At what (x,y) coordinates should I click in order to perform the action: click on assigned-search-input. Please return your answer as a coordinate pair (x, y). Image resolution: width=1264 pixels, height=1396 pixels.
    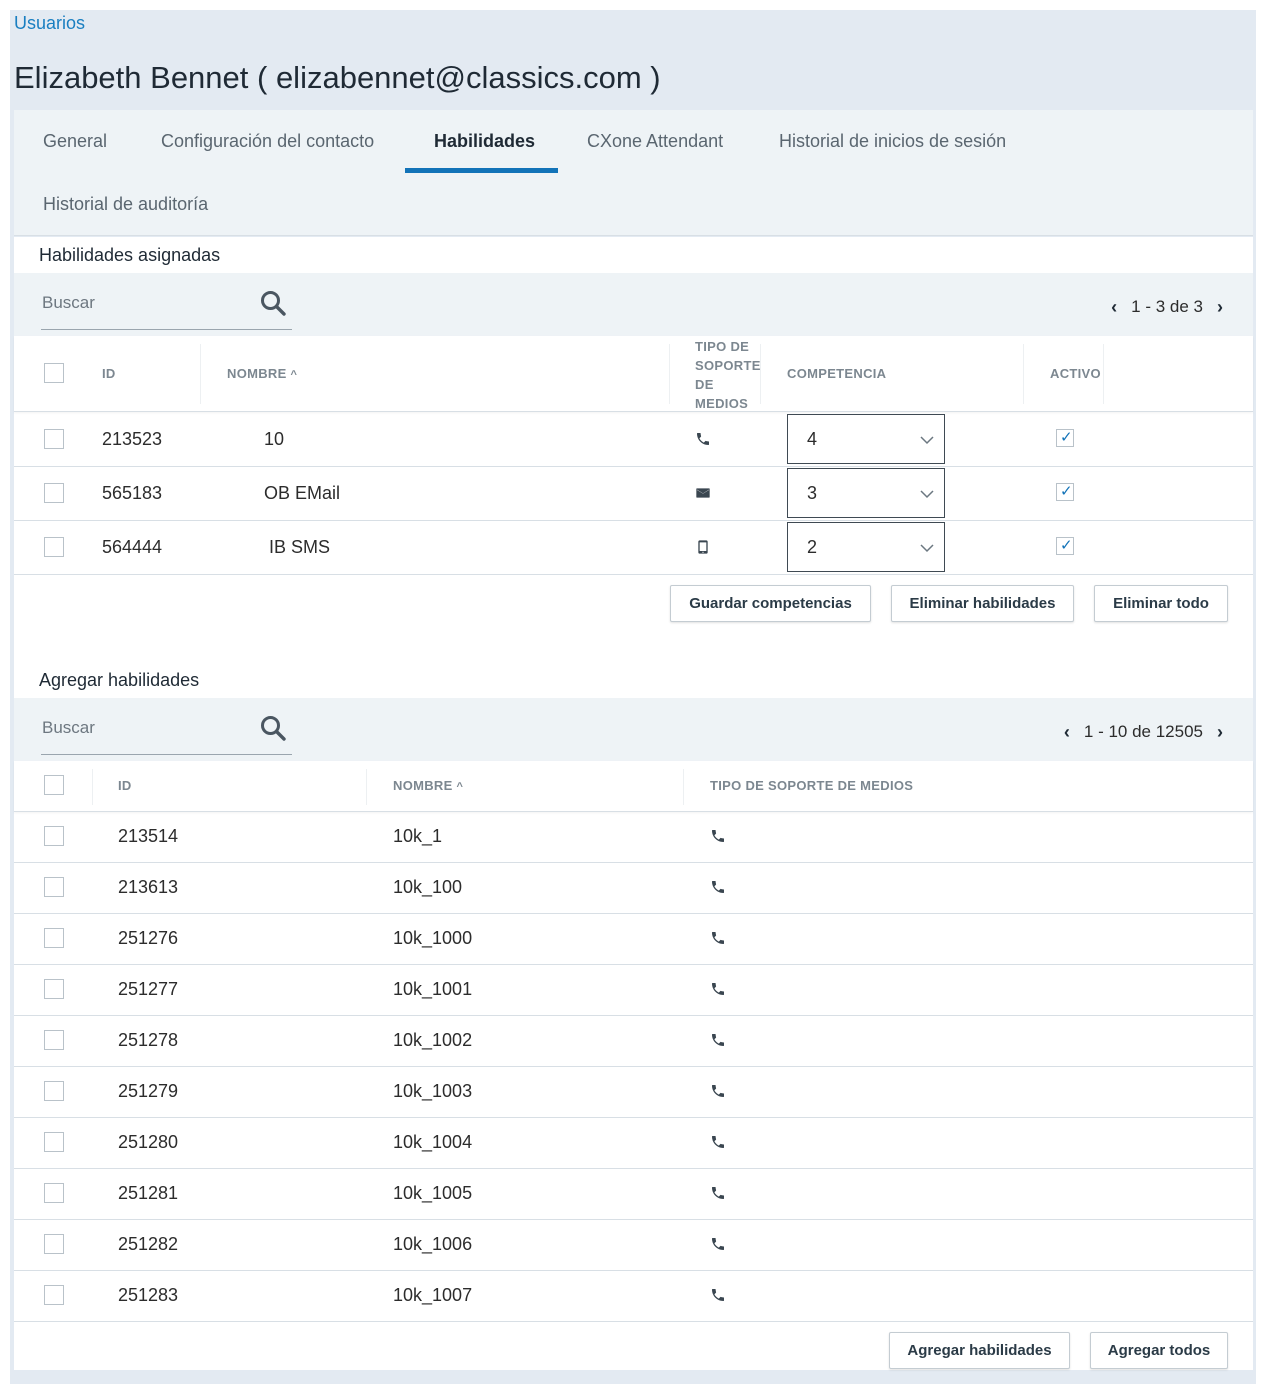
    Looking at the image, I should click on (142, 303).